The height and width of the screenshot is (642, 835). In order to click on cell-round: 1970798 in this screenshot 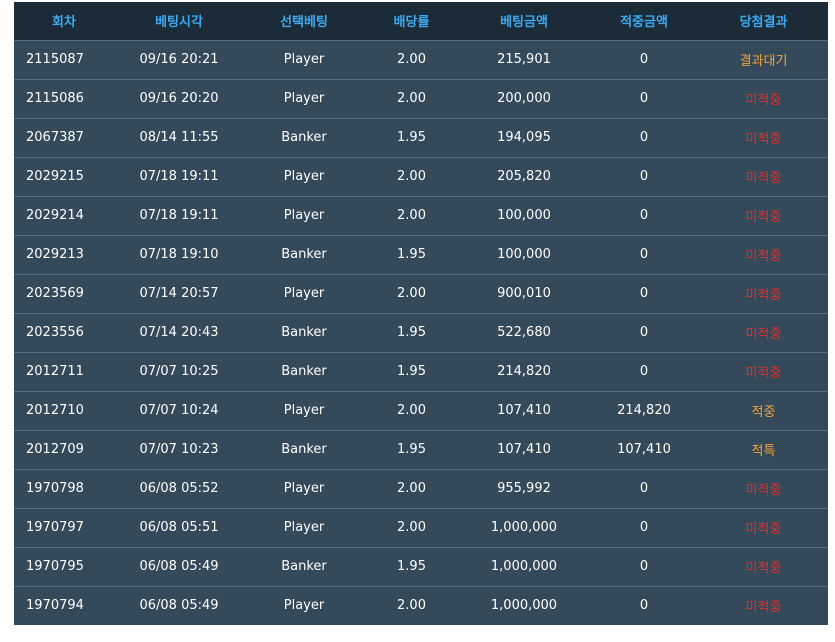, I will do `click(55, 488)`.